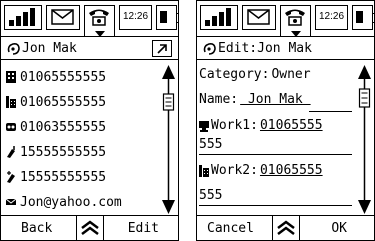 The height and width of the screenshot is (241, 375). What do you see at coordinates (63, 127) in the screenshot?
I see `phone-number: 01063555555` at bounding box center [63, 127].